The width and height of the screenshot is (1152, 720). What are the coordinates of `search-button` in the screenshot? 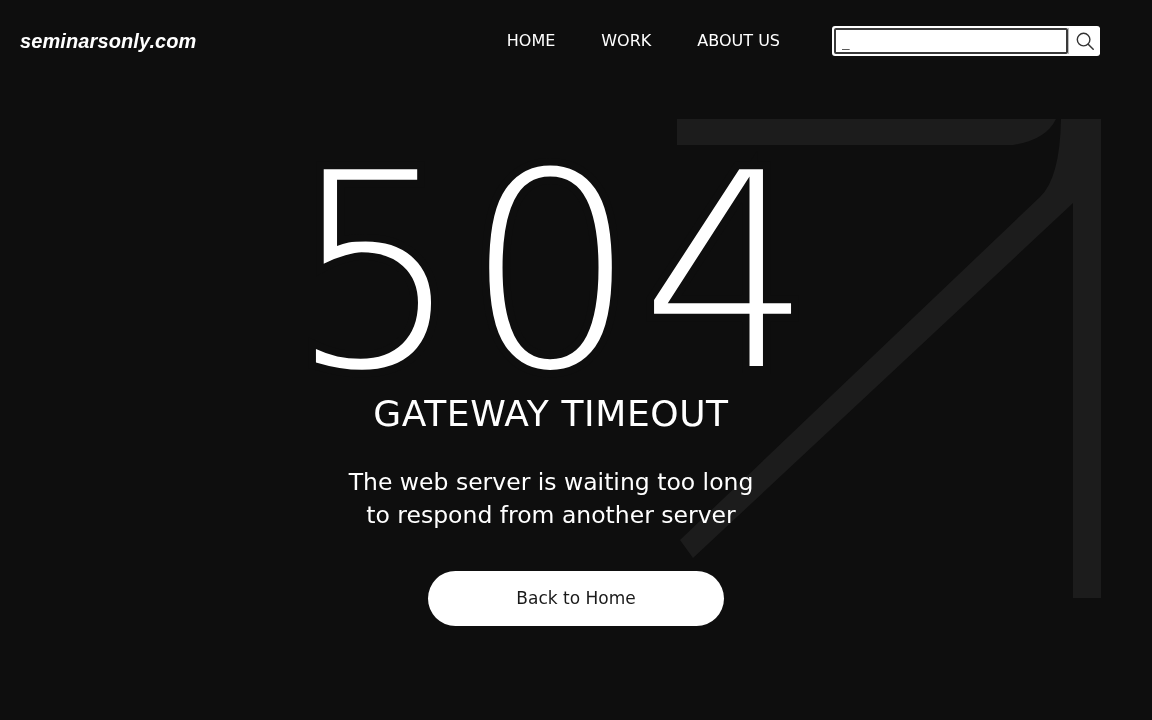 It's located at (1084, 41).